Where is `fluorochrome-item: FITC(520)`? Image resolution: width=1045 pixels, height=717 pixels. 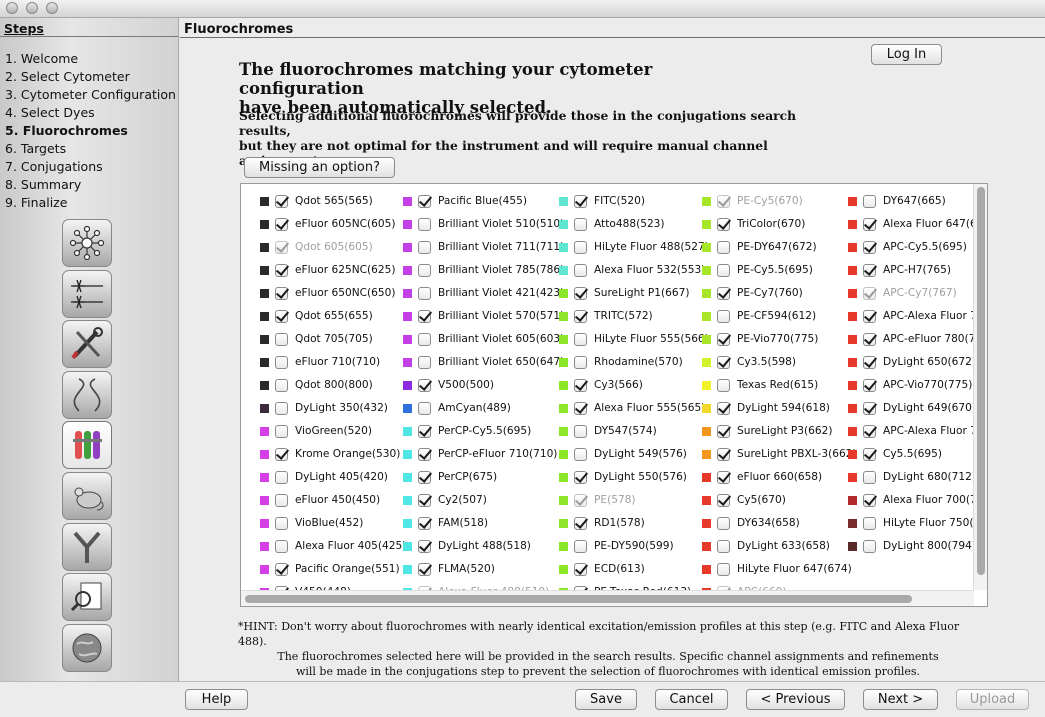 fluorochrome-item: FITC(520) is located at coordinates (602, 201).